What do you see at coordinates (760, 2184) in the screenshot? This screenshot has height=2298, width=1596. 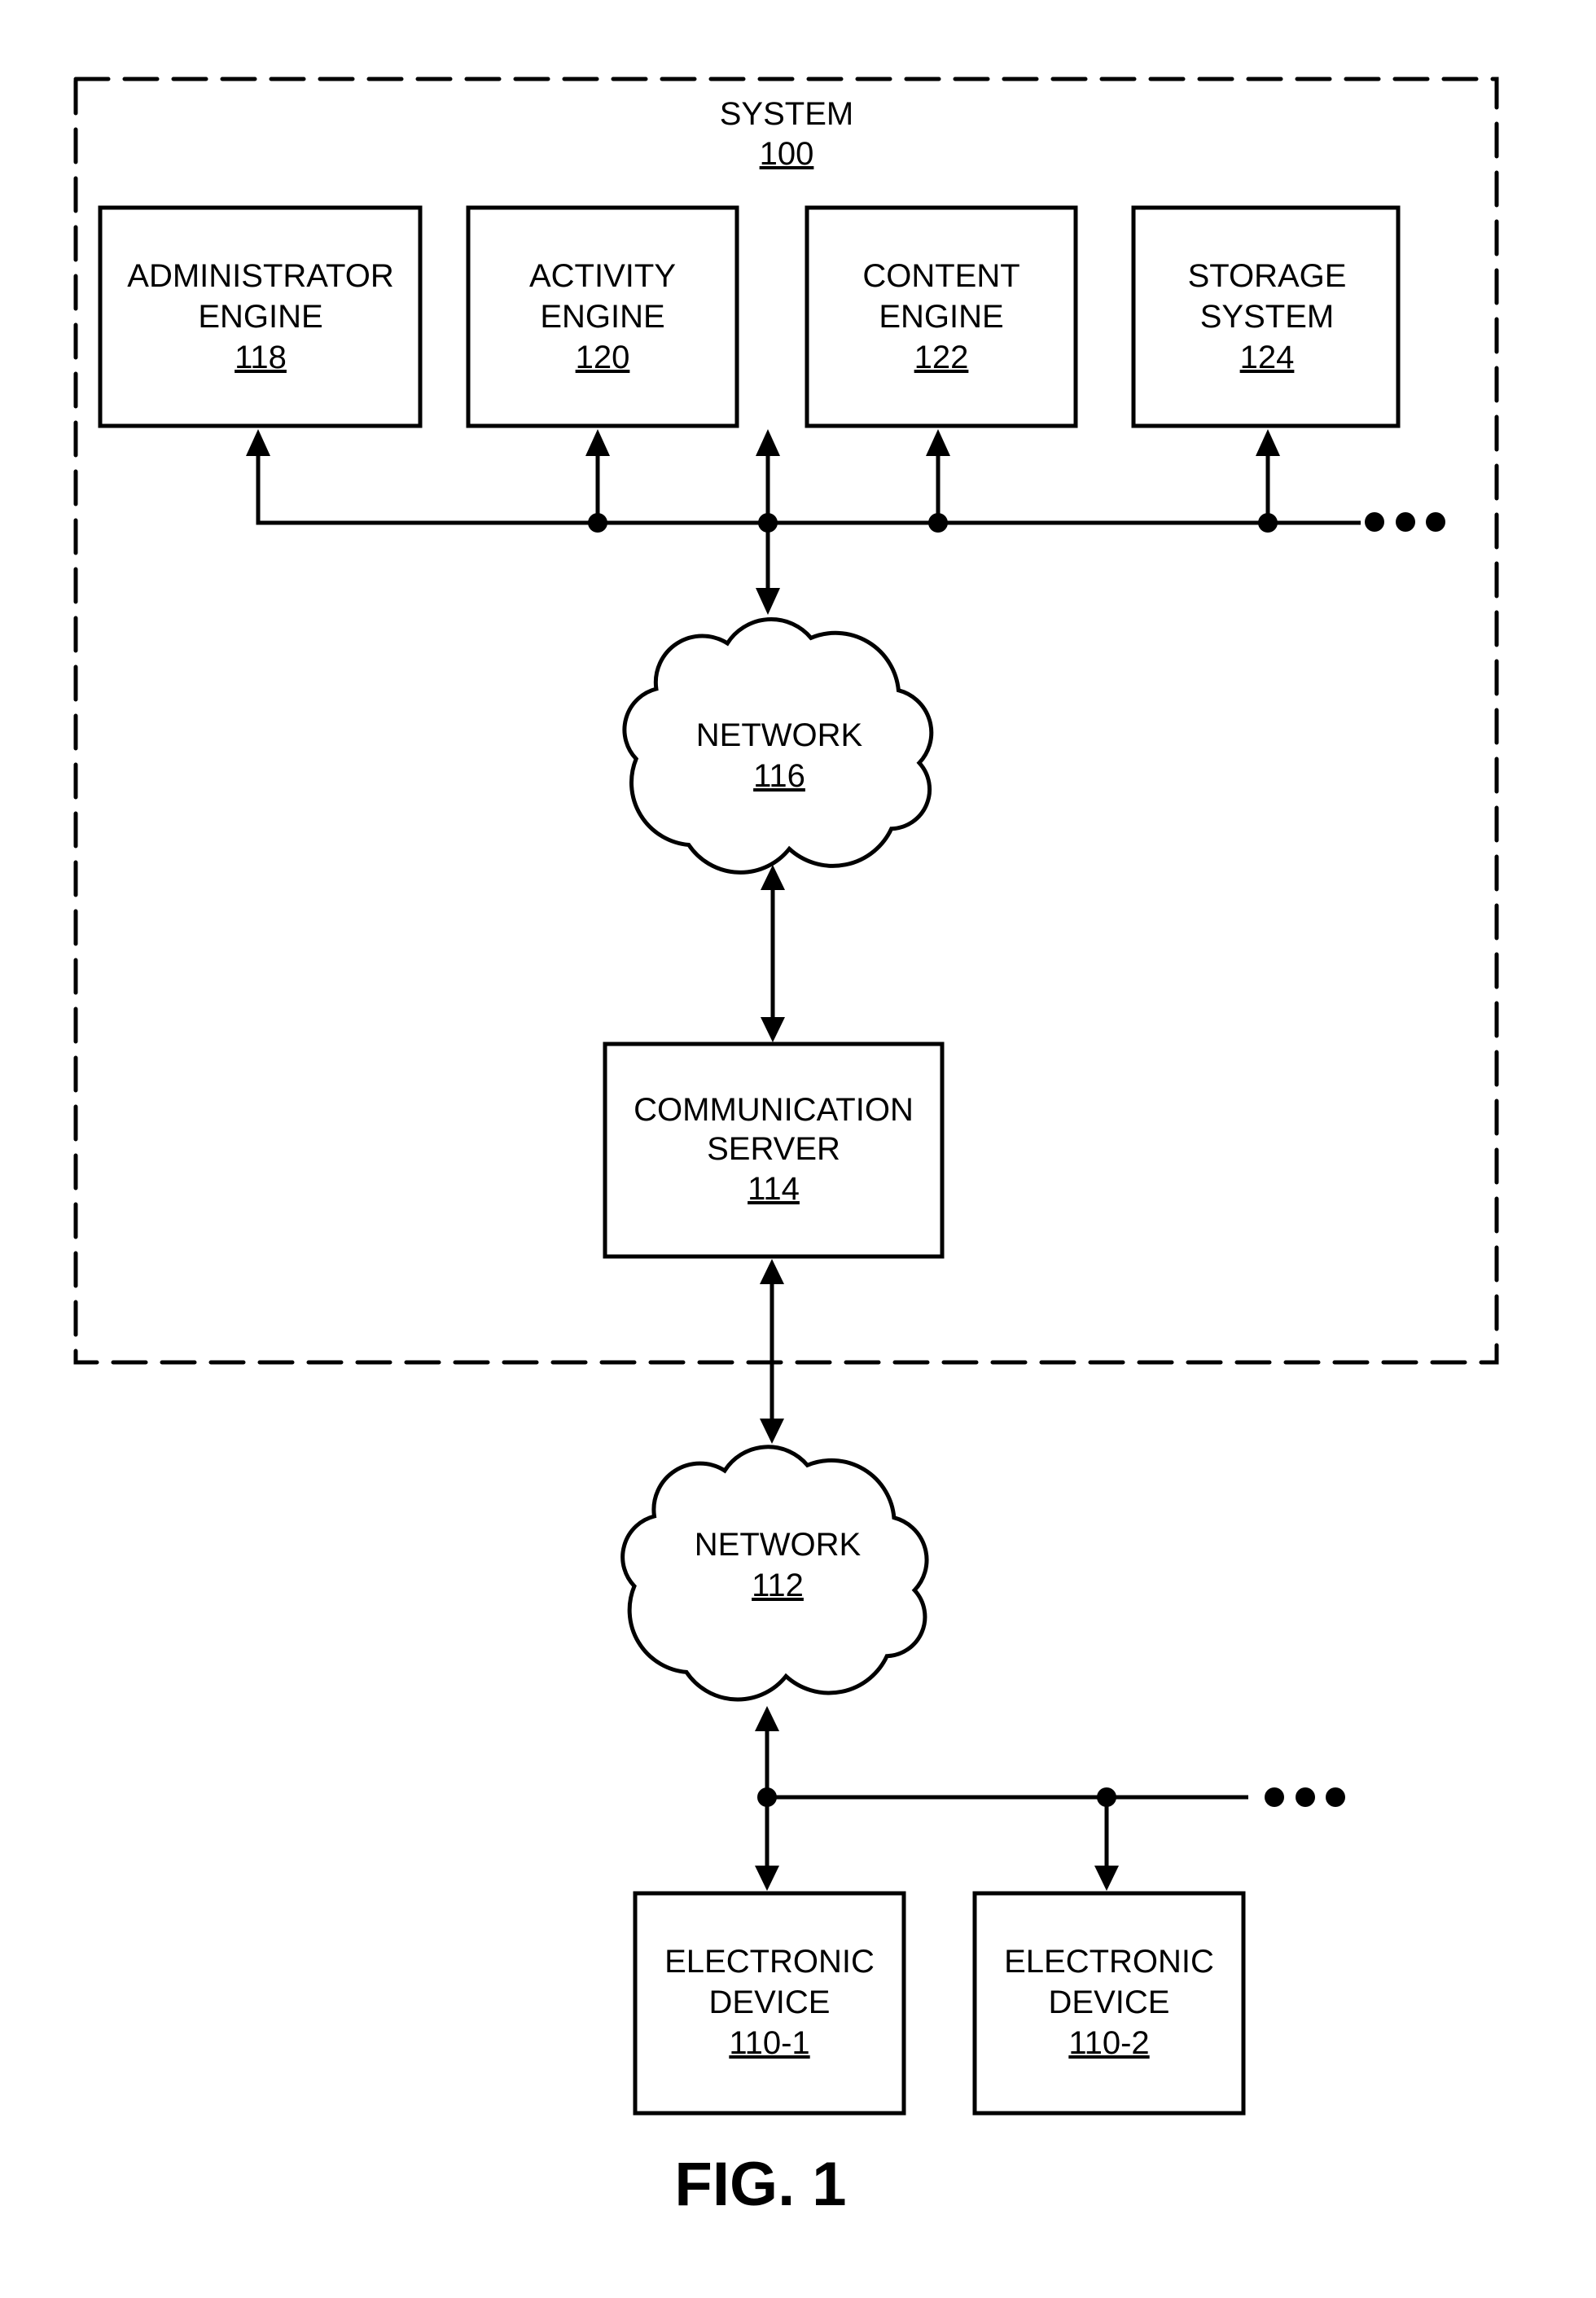 I see `figure-label: FIG. 1` at bounding box center [760, 2184].